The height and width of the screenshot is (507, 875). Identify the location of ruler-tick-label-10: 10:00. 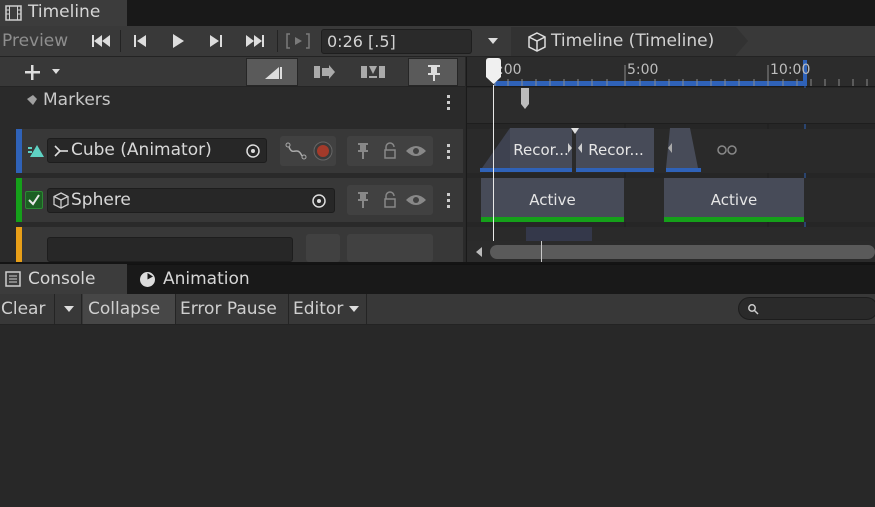
(790, 70).